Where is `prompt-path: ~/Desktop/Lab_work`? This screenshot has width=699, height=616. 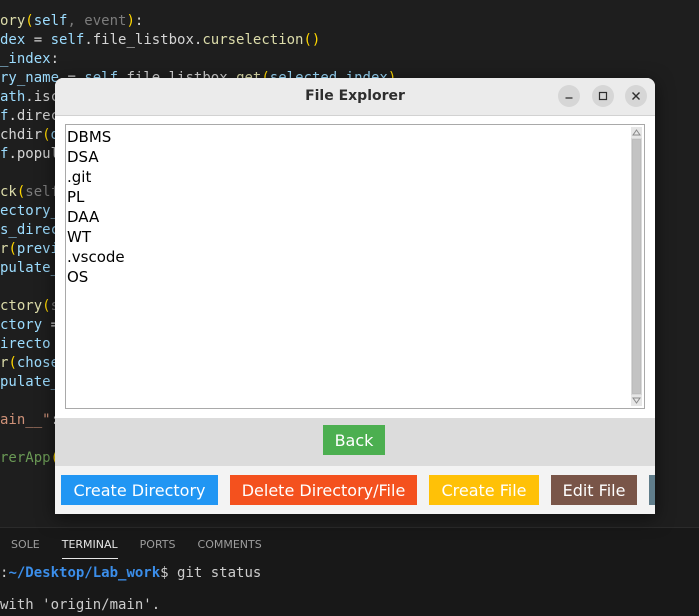 prompt-path: ~/Desktop/Lab_work is located at coordinates (84, 573).